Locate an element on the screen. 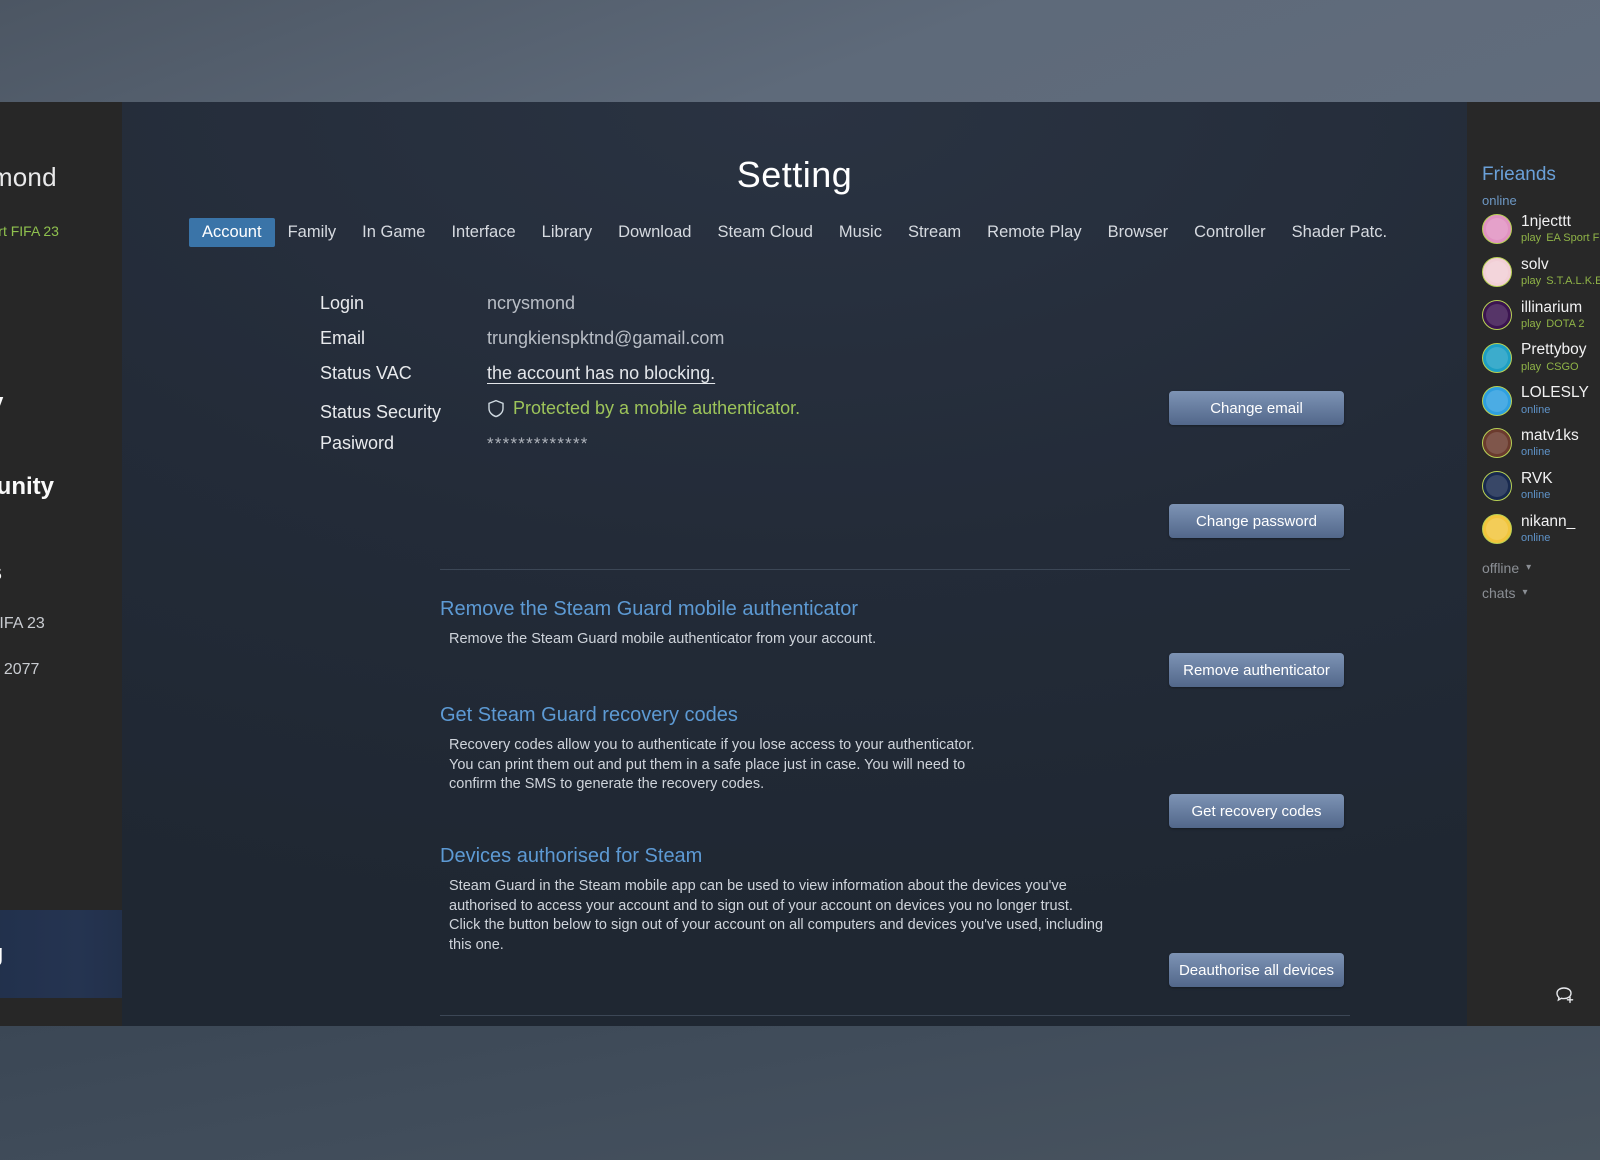  tab-steam-cloud: Steam Cloud is located at coordinates (764, 232).